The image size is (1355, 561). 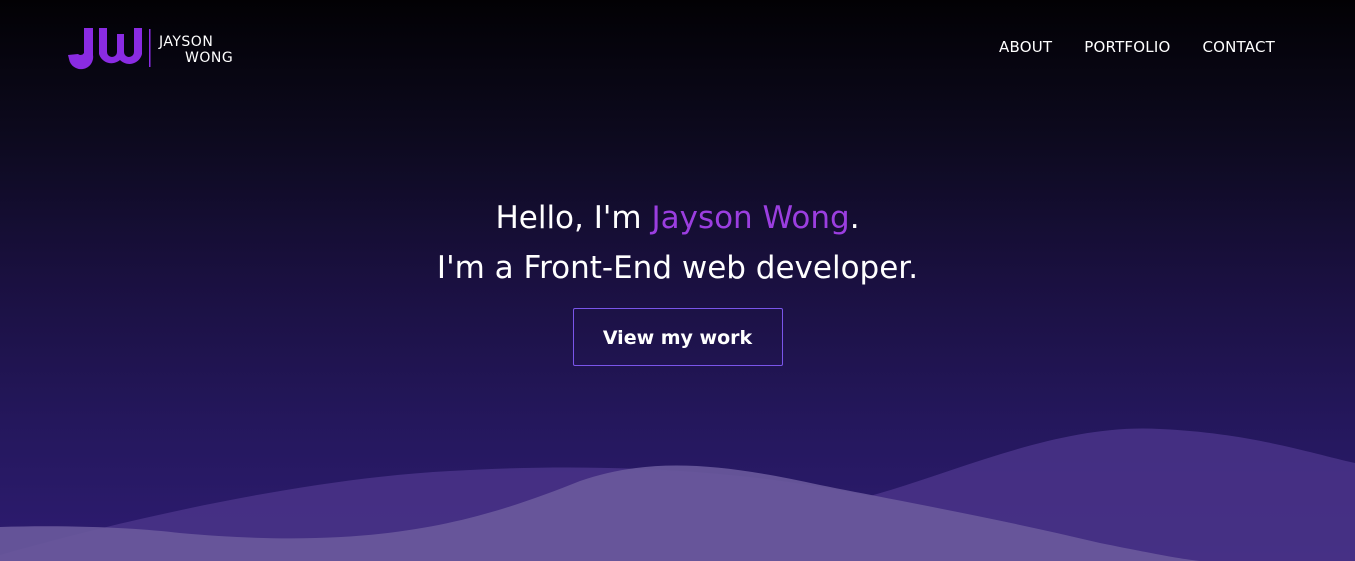 I want to click on greeting-prefix: Hello, I'm, so click(x=573, y=218).